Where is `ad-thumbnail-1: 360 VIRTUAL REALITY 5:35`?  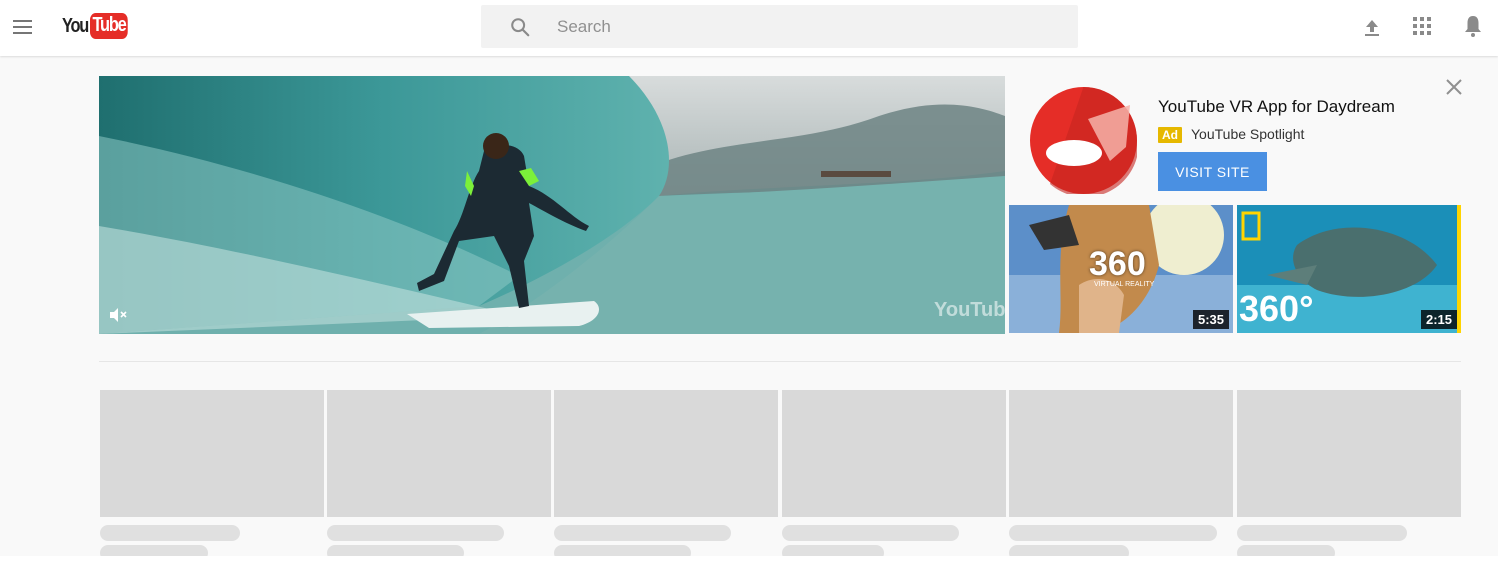
ad-thumbnail-1: 360 VIRTUAL REALITY 5:35 is located at coordinates (1121, 269).